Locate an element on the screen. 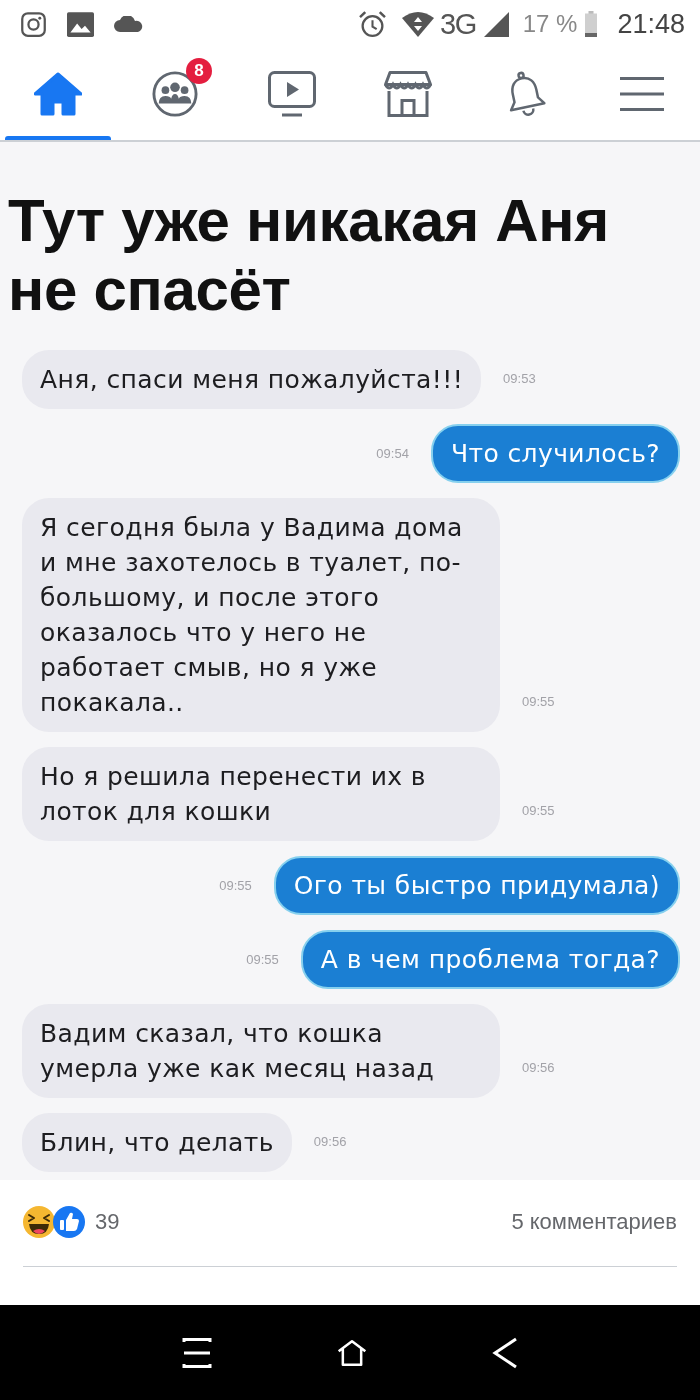 The width and height of the screenshot is (700, 1400). network-type: 3G is located at coordinates (458, 24).